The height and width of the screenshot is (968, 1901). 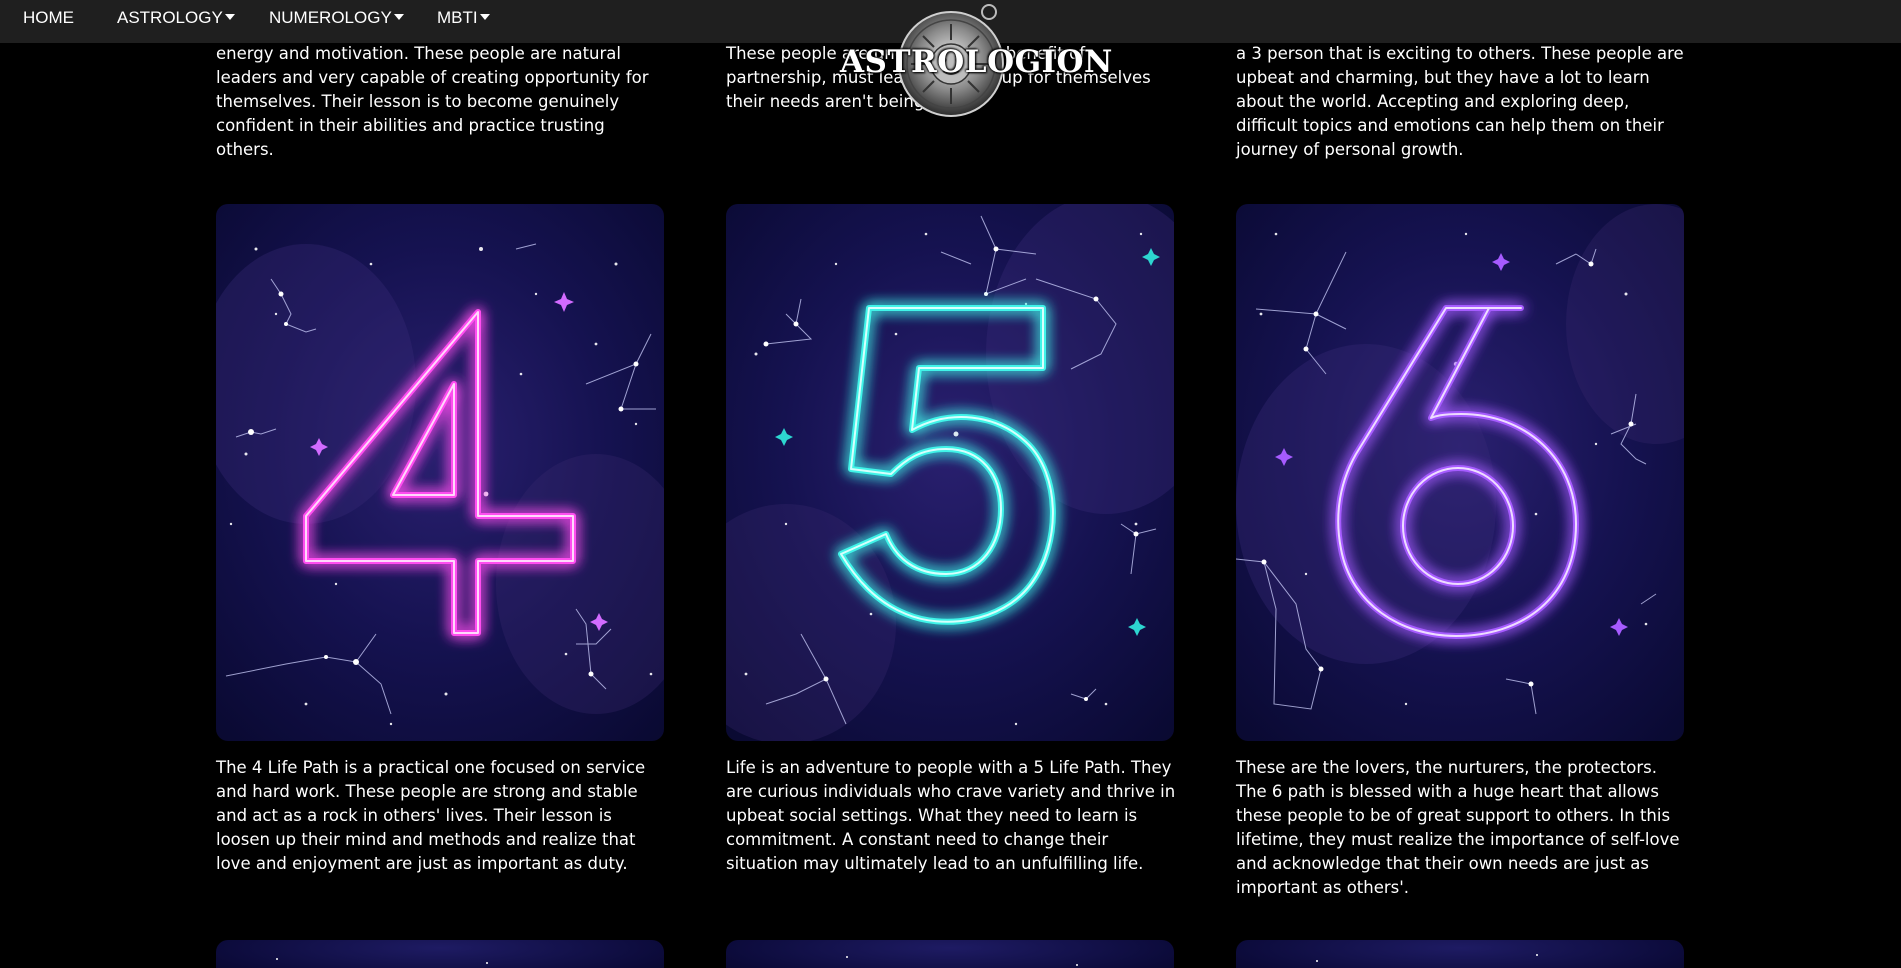 I want to click on neon-number-4-image, so click(x=440, y=472).